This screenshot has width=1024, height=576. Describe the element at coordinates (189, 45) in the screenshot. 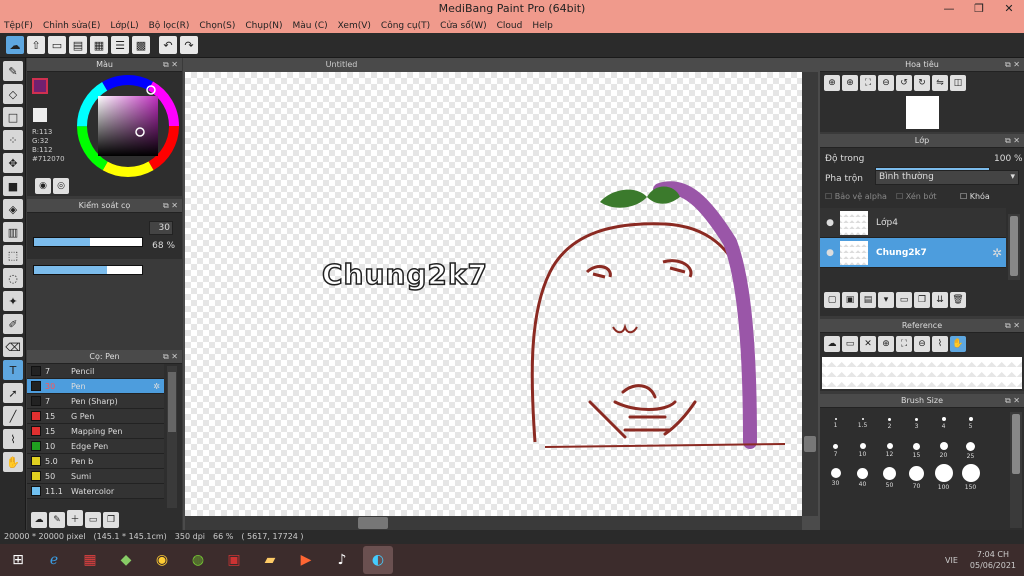

I see `redo-icon: ↷` at that location.